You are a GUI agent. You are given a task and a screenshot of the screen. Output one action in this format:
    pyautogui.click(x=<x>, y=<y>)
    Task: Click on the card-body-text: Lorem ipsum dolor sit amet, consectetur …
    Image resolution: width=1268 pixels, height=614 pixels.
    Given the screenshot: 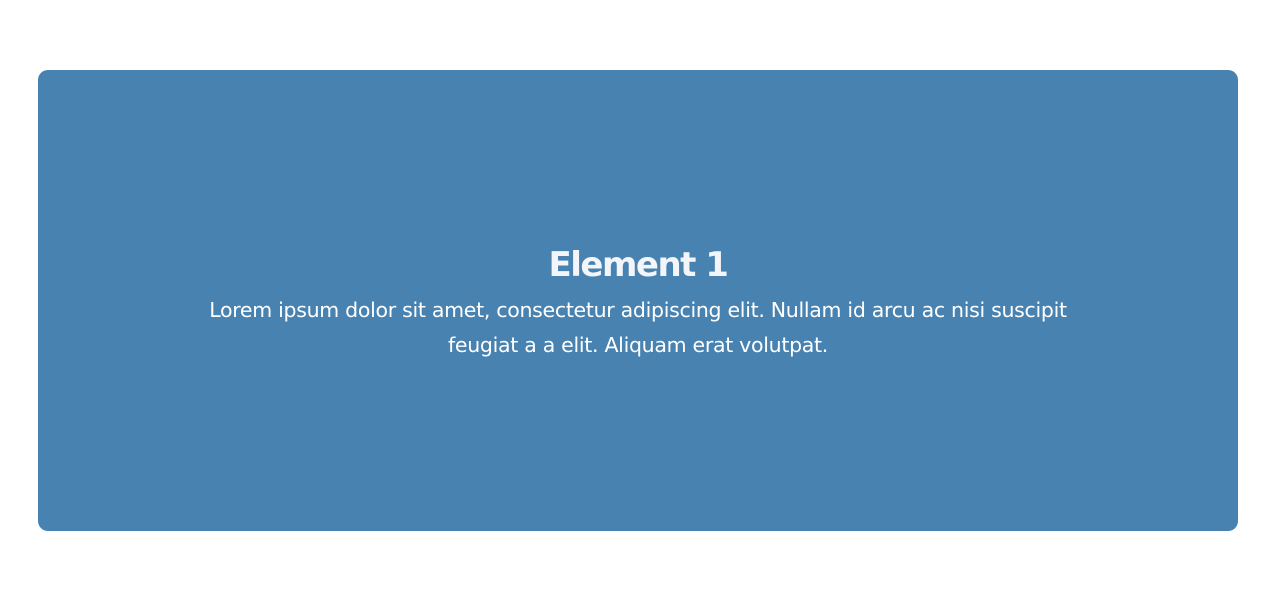 What is the action you would take?
    pyautogui.click(x=638, y=327)
    